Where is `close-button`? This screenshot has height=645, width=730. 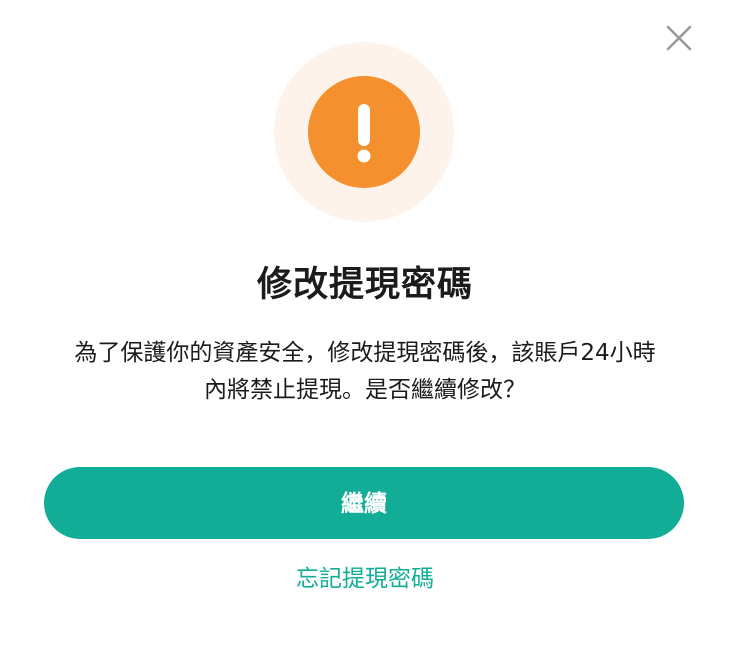
close-button is located at coordinates (679, 38).